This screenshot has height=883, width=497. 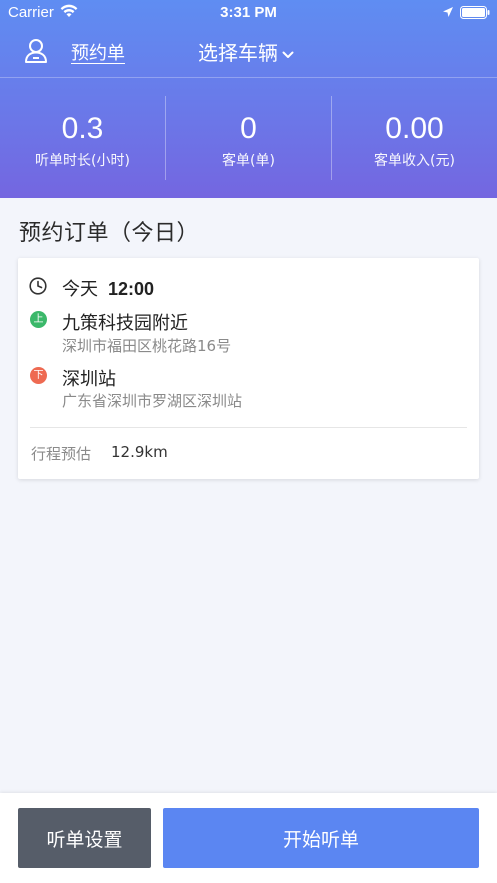 What do you see at coordinates (321, 838) in the screenshot?
I see `start-listening-button: 开始听单` at bounding box center [321, 838].